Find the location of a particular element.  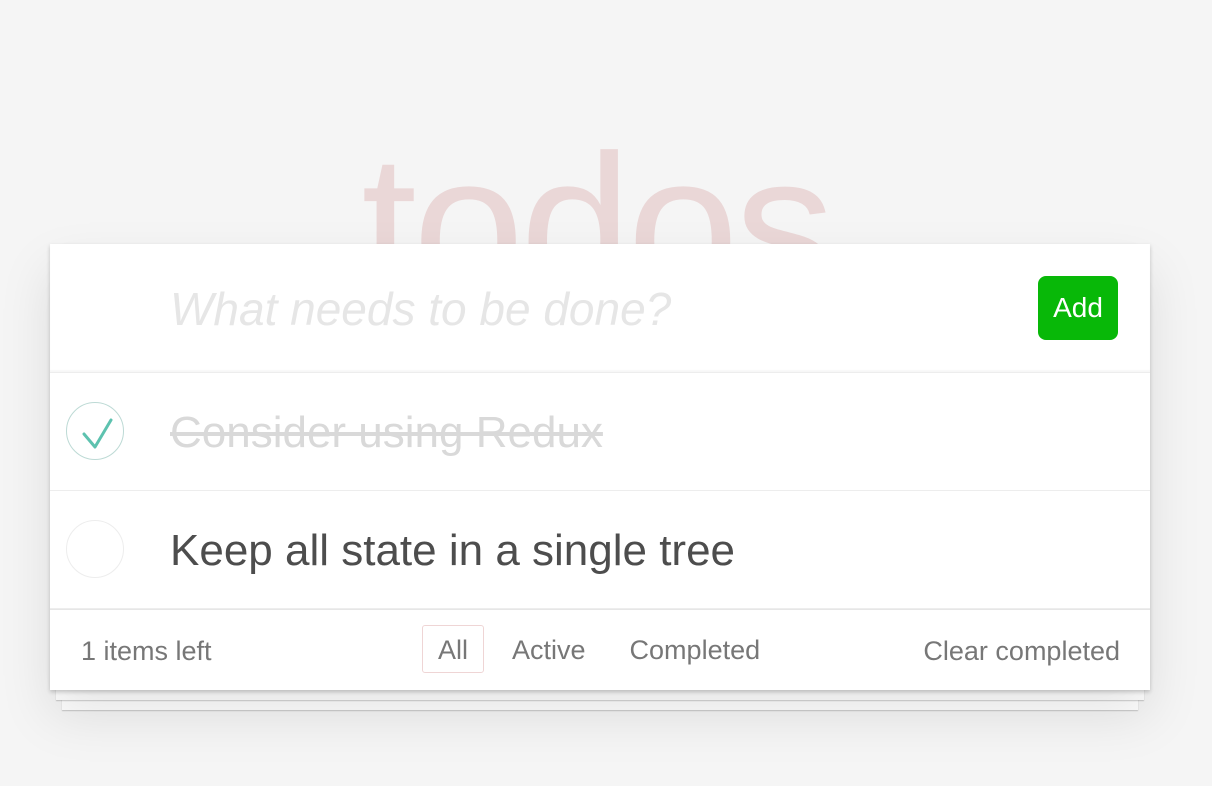

todo-label: Consider using Redux is located at coordinates (386, 433).